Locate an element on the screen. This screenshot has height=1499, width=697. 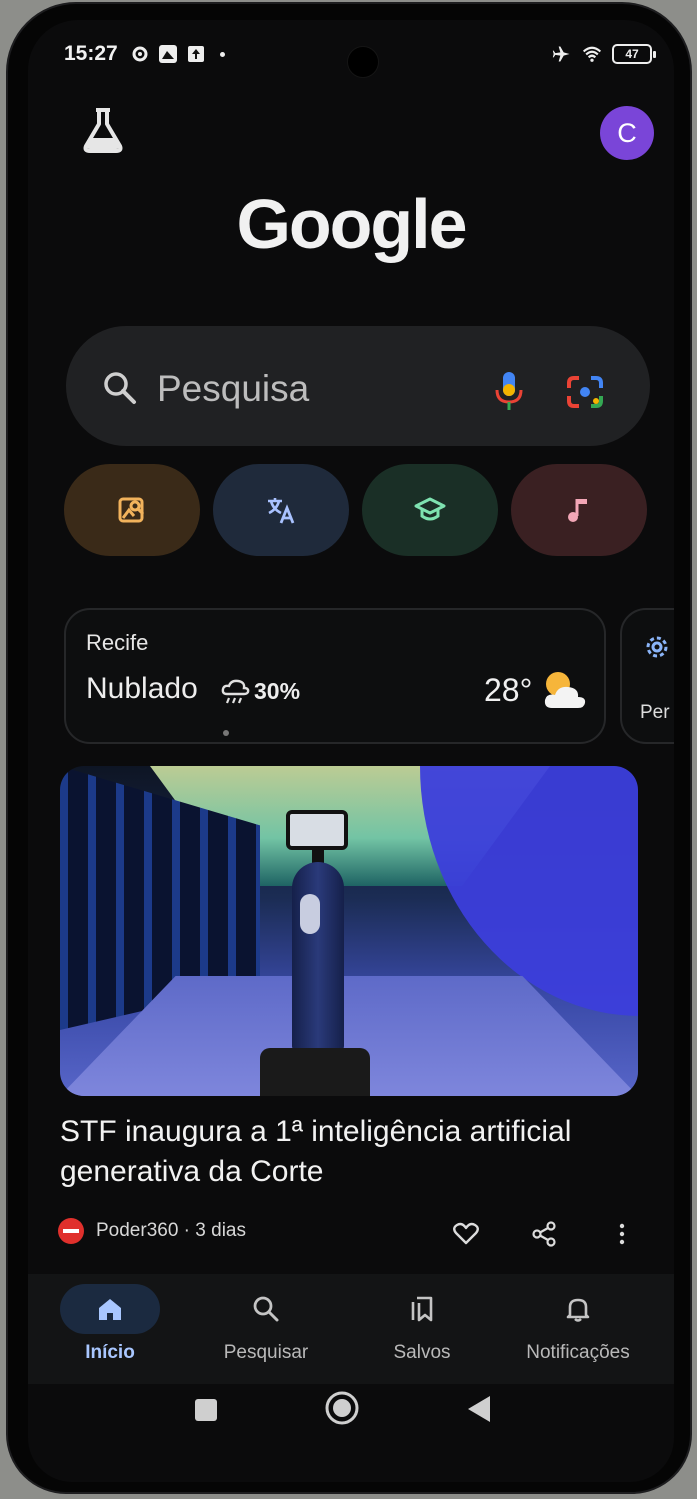
microphone-icon is located at coordinates (509, 391).